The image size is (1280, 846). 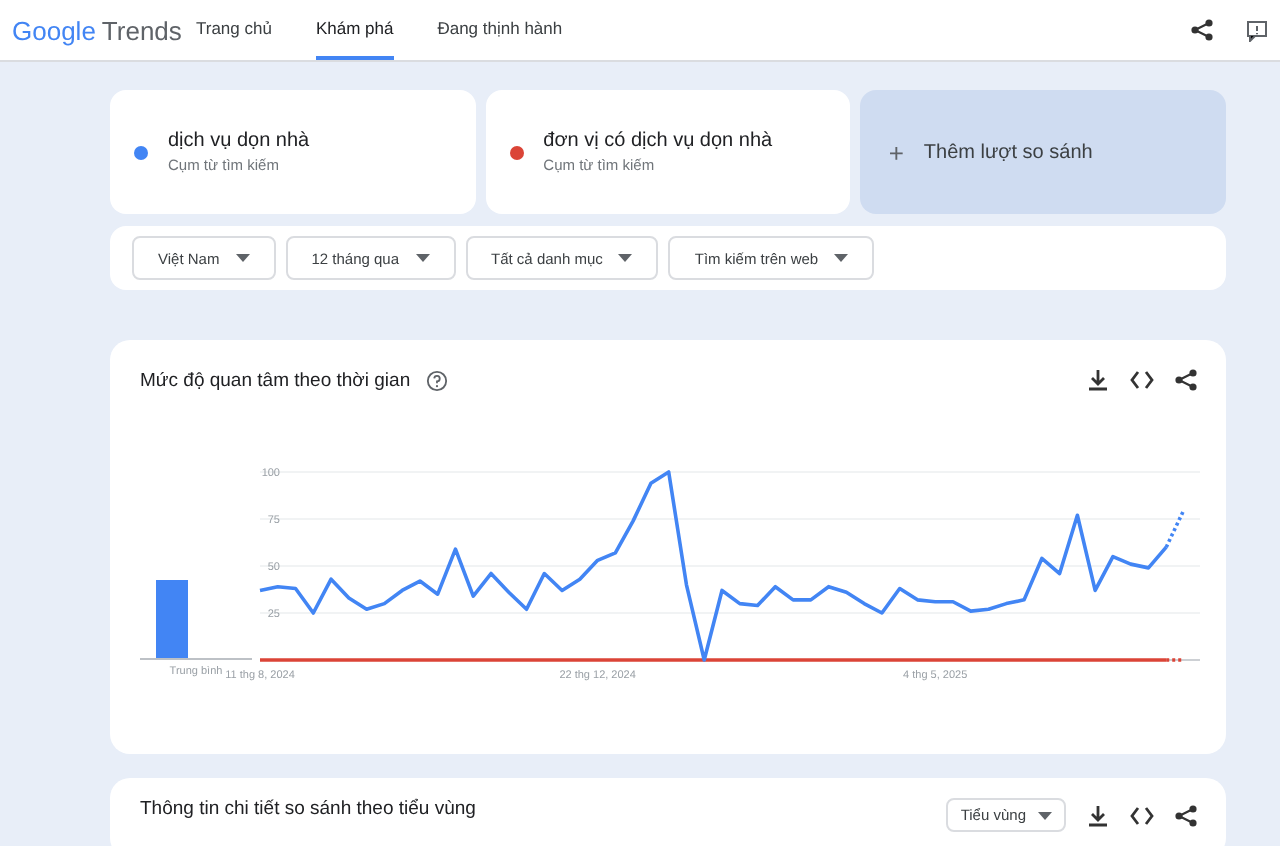 I want to click on google-trends-logo: Google Trends, so click(x=104, y=30).